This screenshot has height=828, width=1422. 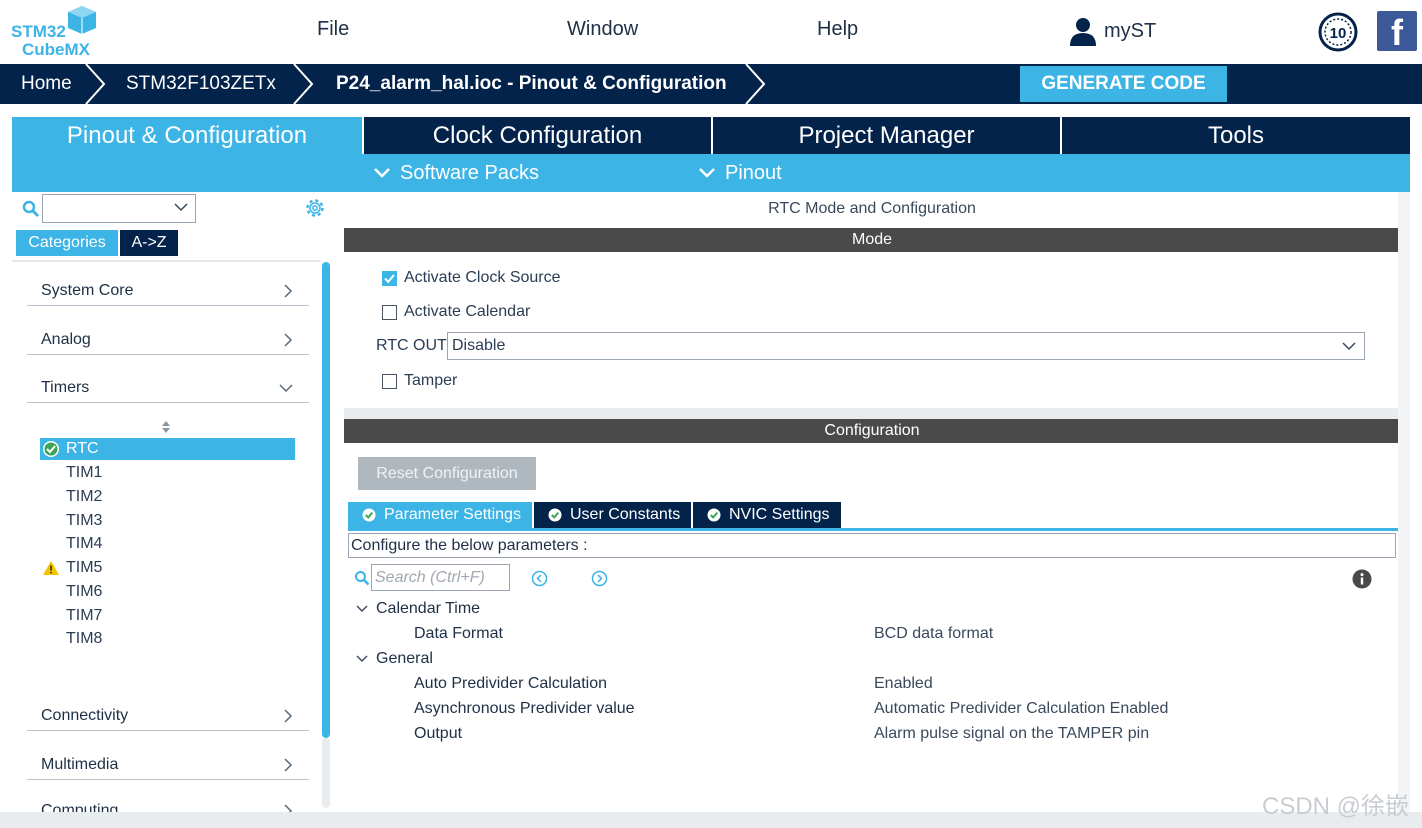 What do you see at coordinates (1236, 135) in the screenshot?
I see `tab-tools: Tools` at bounding box center [1236, 135].